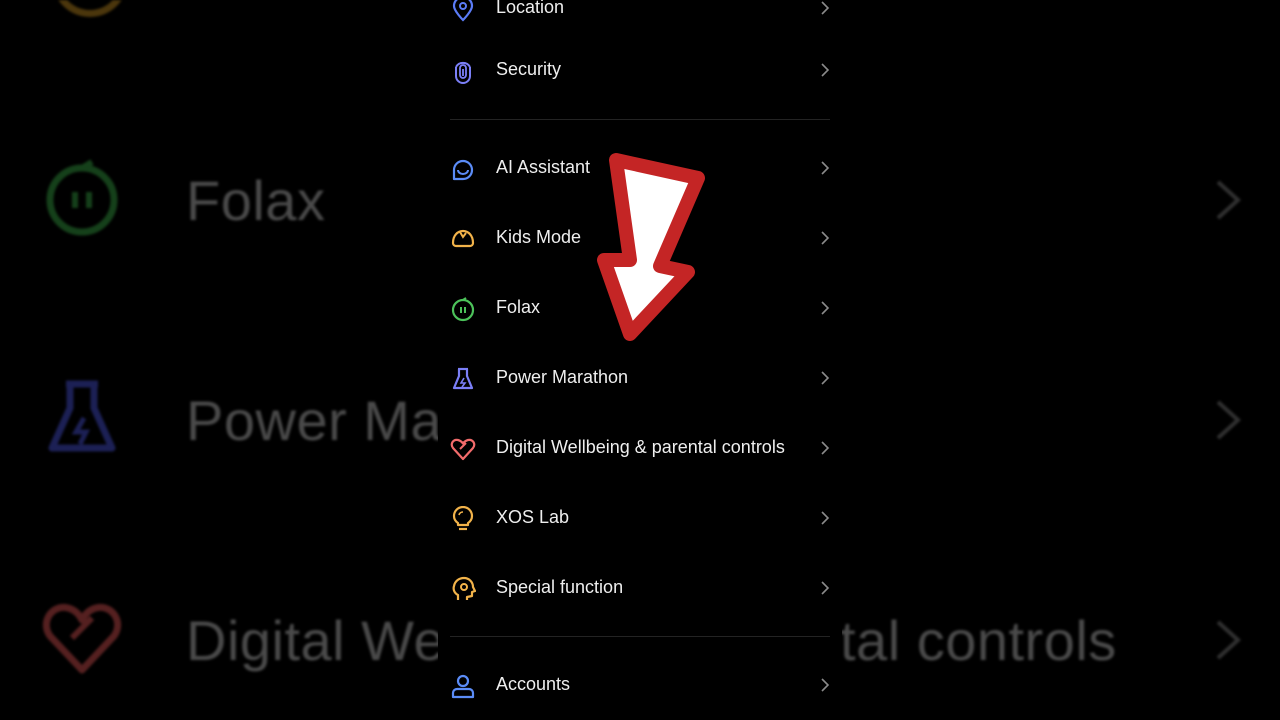 The width and height of the screenshot is (1280, 720). Describe the element at coordinates (316, 640) in the screenshot. I see `bg-label-digital-wellbeing: Digital We` at that location.